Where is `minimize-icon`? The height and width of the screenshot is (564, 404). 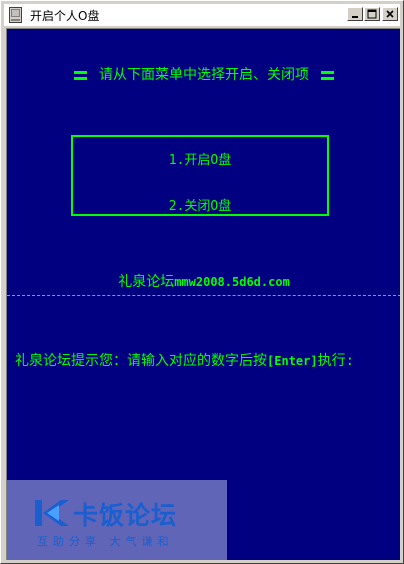 minimize-icon is located at coordinates (355, 17).